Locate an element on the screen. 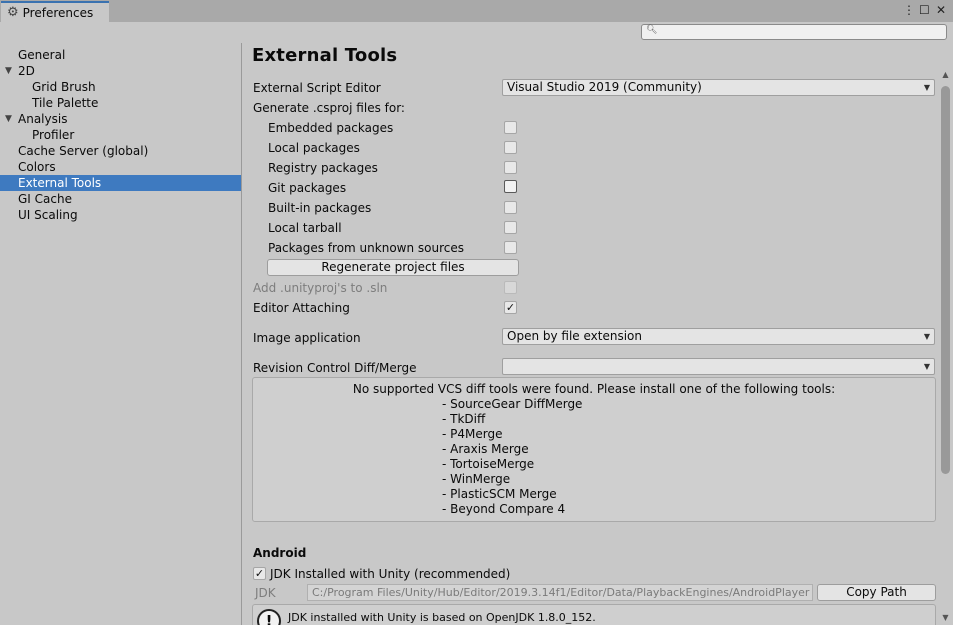 The width and height of the screenshot is (953, 625). sidebar-item-2d: ▼ 2D is located at coordinates (129, 71).